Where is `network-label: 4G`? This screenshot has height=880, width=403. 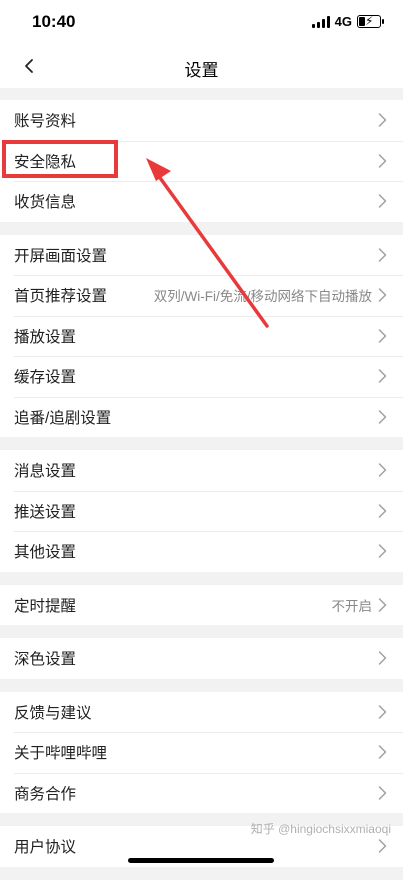 network-label: 4G is located at coordinates (343, 21).